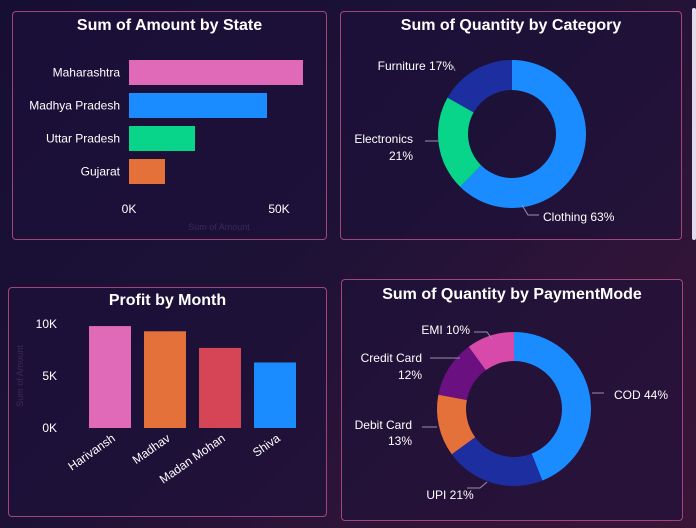 The width and height of the screenshot is (696, 528). I want to click on slice-label-cod: COD 44%, so click(641, 395).